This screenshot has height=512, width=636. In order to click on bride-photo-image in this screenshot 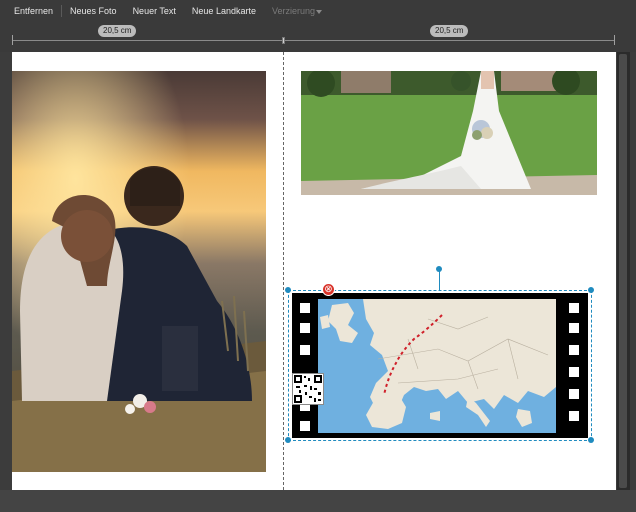, I will do `click(449, 133)`.